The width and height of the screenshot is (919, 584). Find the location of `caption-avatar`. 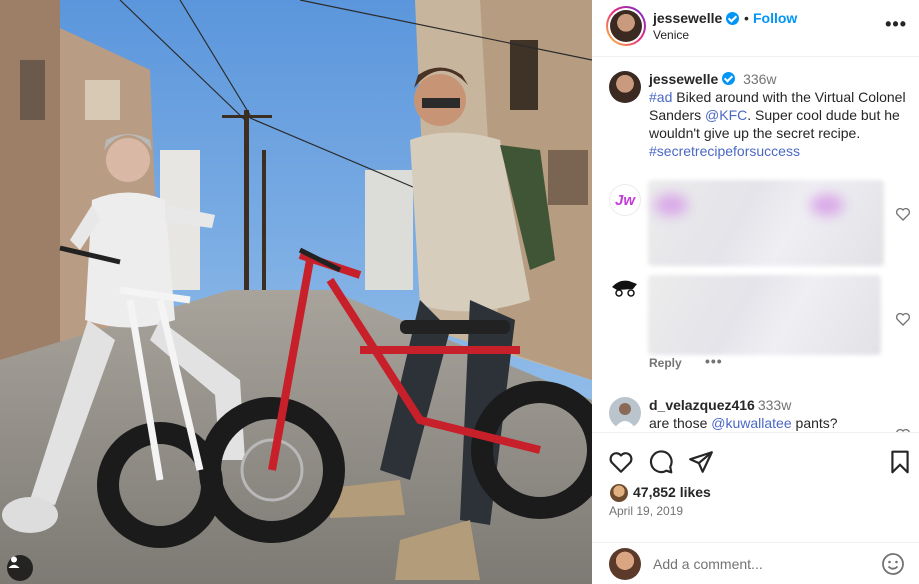

caption-avatar is located at coordinates (625, 87).